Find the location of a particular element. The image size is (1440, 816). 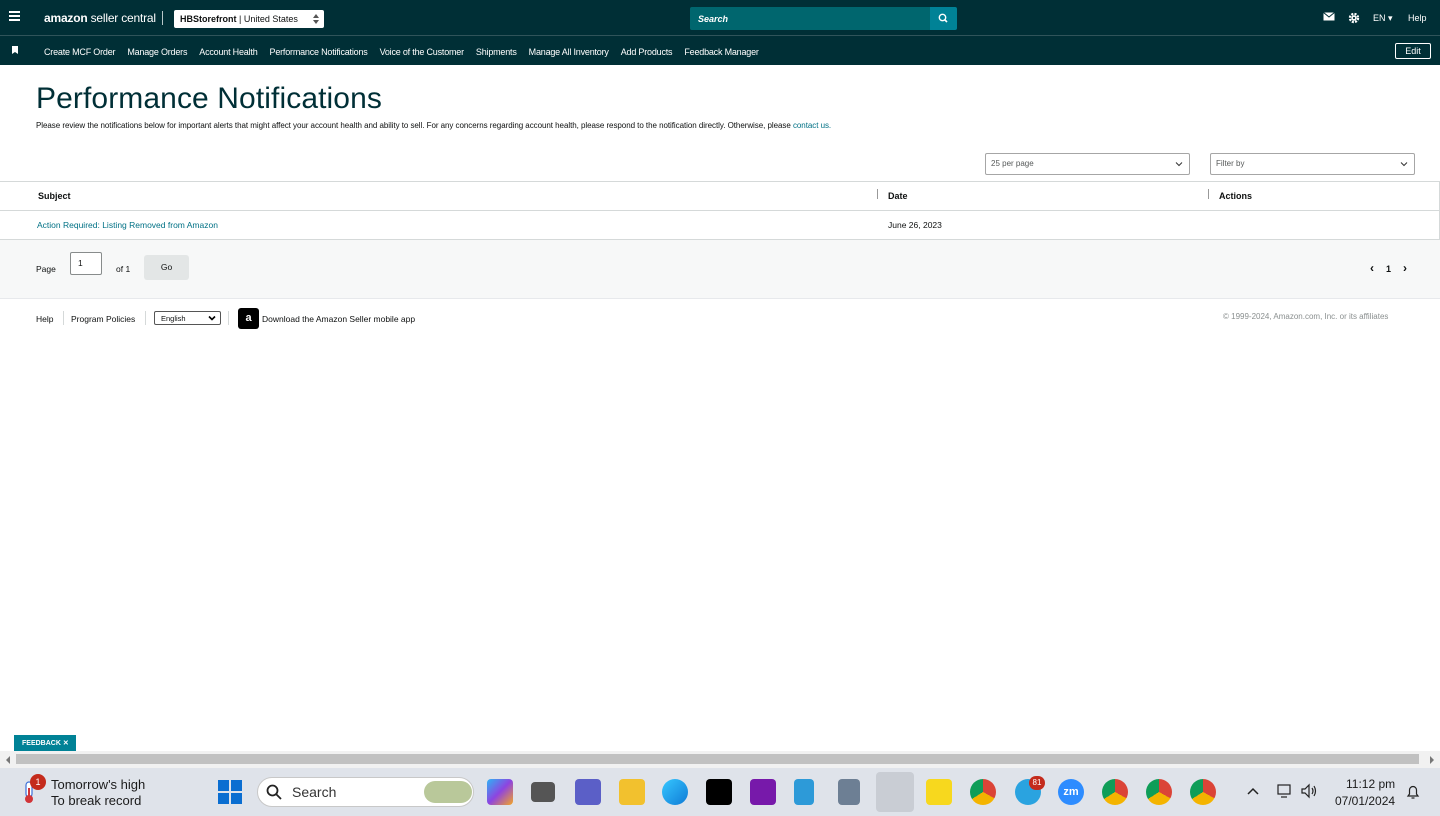

weather-line-2: To break record is located at coordinates (96, 800).